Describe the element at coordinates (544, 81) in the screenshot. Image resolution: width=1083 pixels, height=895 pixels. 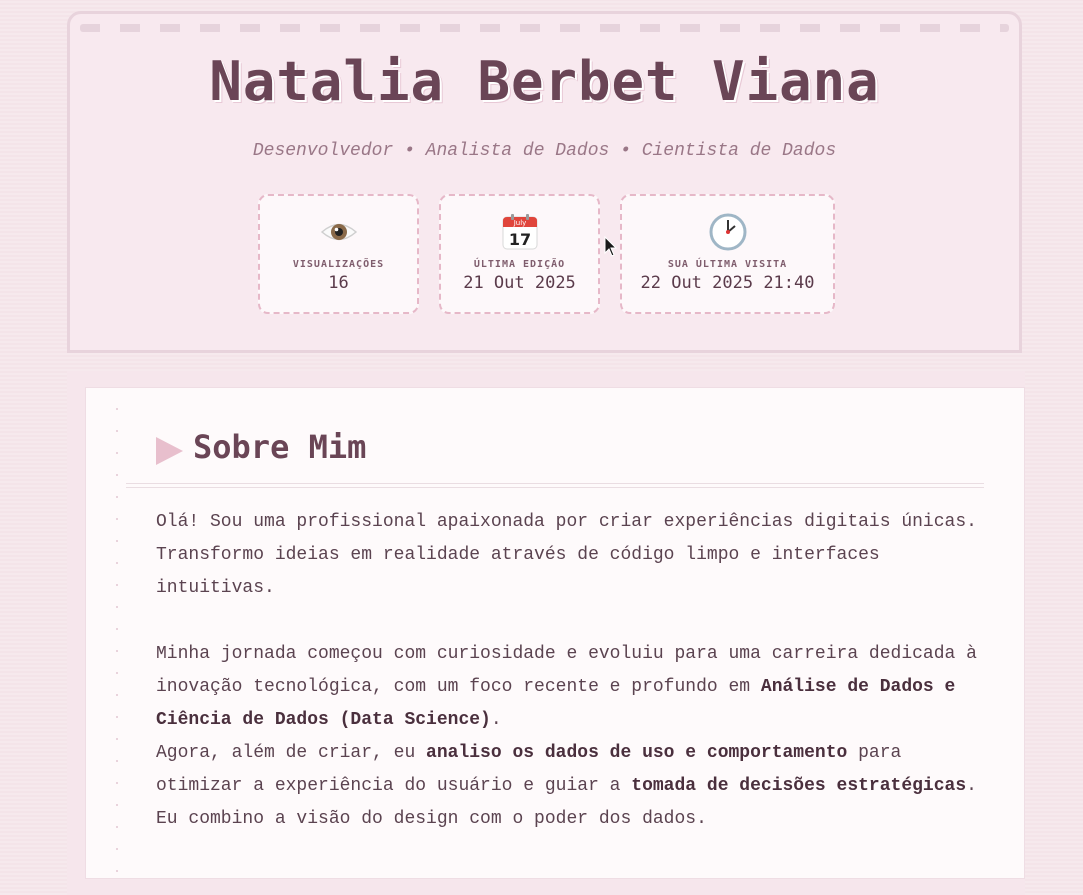
I see `profile-name: Natalia Berbet Viana` at that location.